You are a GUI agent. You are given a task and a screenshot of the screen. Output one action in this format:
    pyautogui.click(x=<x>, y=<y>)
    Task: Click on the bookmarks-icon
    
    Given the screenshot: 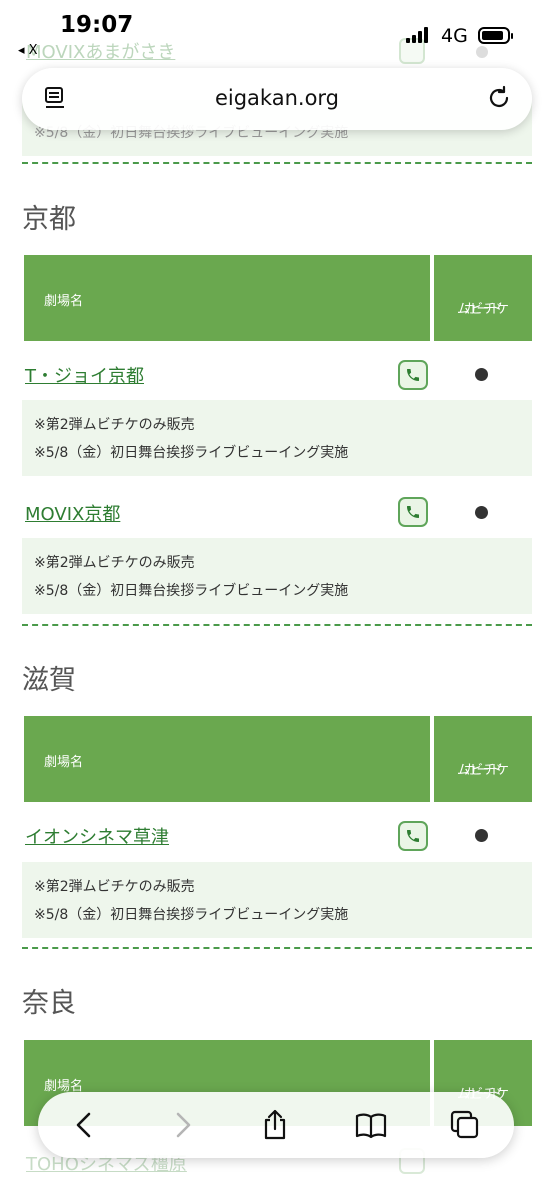 What is the action you would take?
    pyautogui.click(x=371, y=1125)
    